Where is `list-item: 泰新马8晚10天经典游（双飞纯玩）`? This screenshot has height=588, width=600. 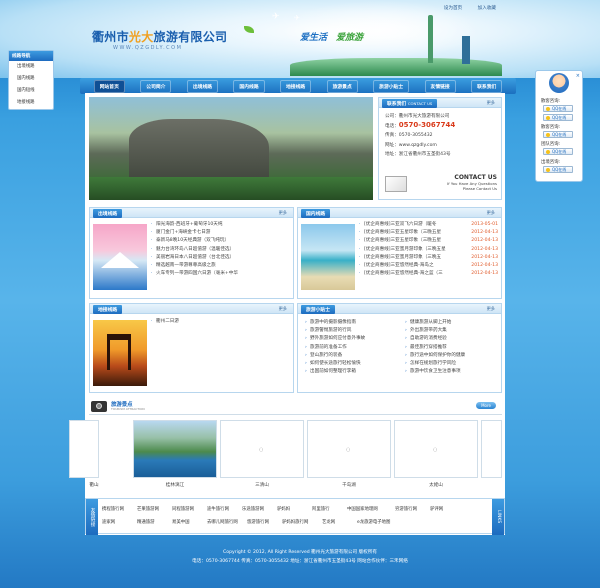 list-item: 泰新马8晚10天经典游（双飞纯玩） is located at coordinates (220, 241).